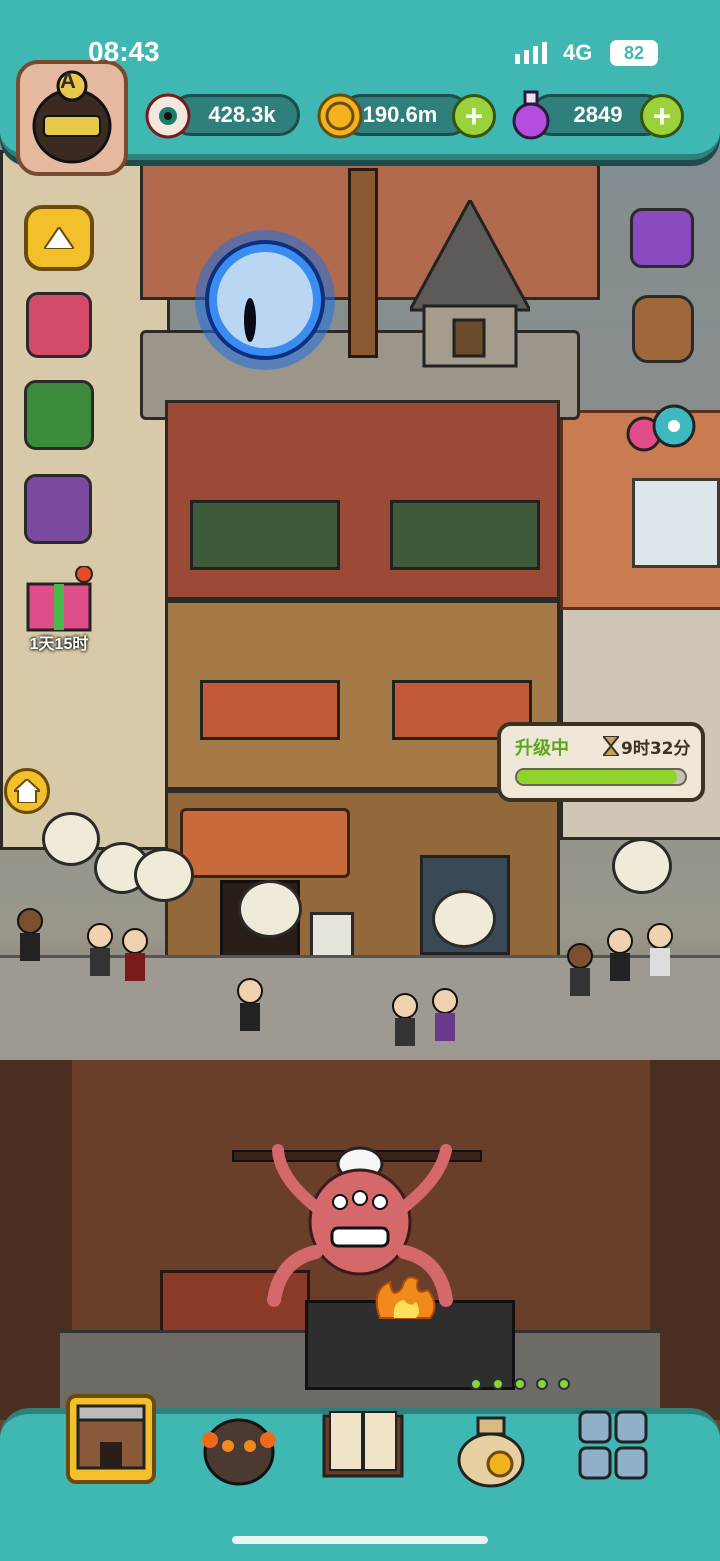 The height and width of the screenshot is (1561, 720). I want to click on upgrade-progress-track, so click(601, 777).